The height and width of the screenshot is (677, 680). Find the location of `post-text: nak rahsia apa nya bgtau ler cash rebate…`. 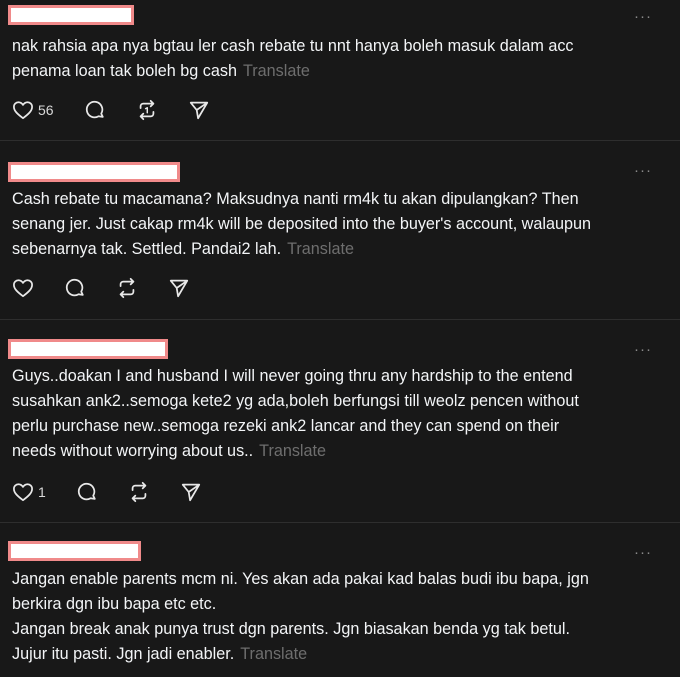

post-text: nak rahsia apa nya bgtau ler cash rebate… is located at coordinates (332, 59).